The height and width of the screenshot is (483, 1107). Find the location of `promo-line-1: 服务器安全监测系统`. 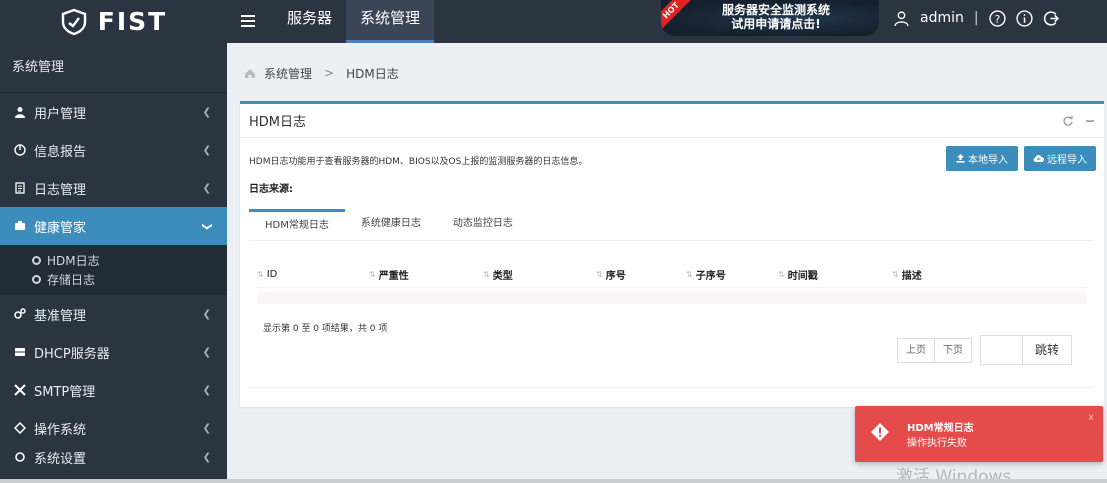

promo-line-1: 服务器安全监测系统 is located at coordinates (775, 10).